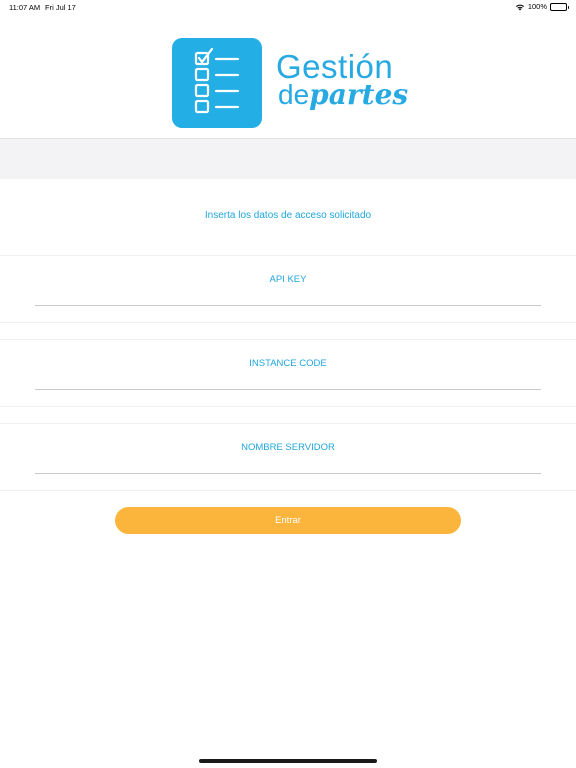  I want to click on instance-code-input, so click(288, 380).